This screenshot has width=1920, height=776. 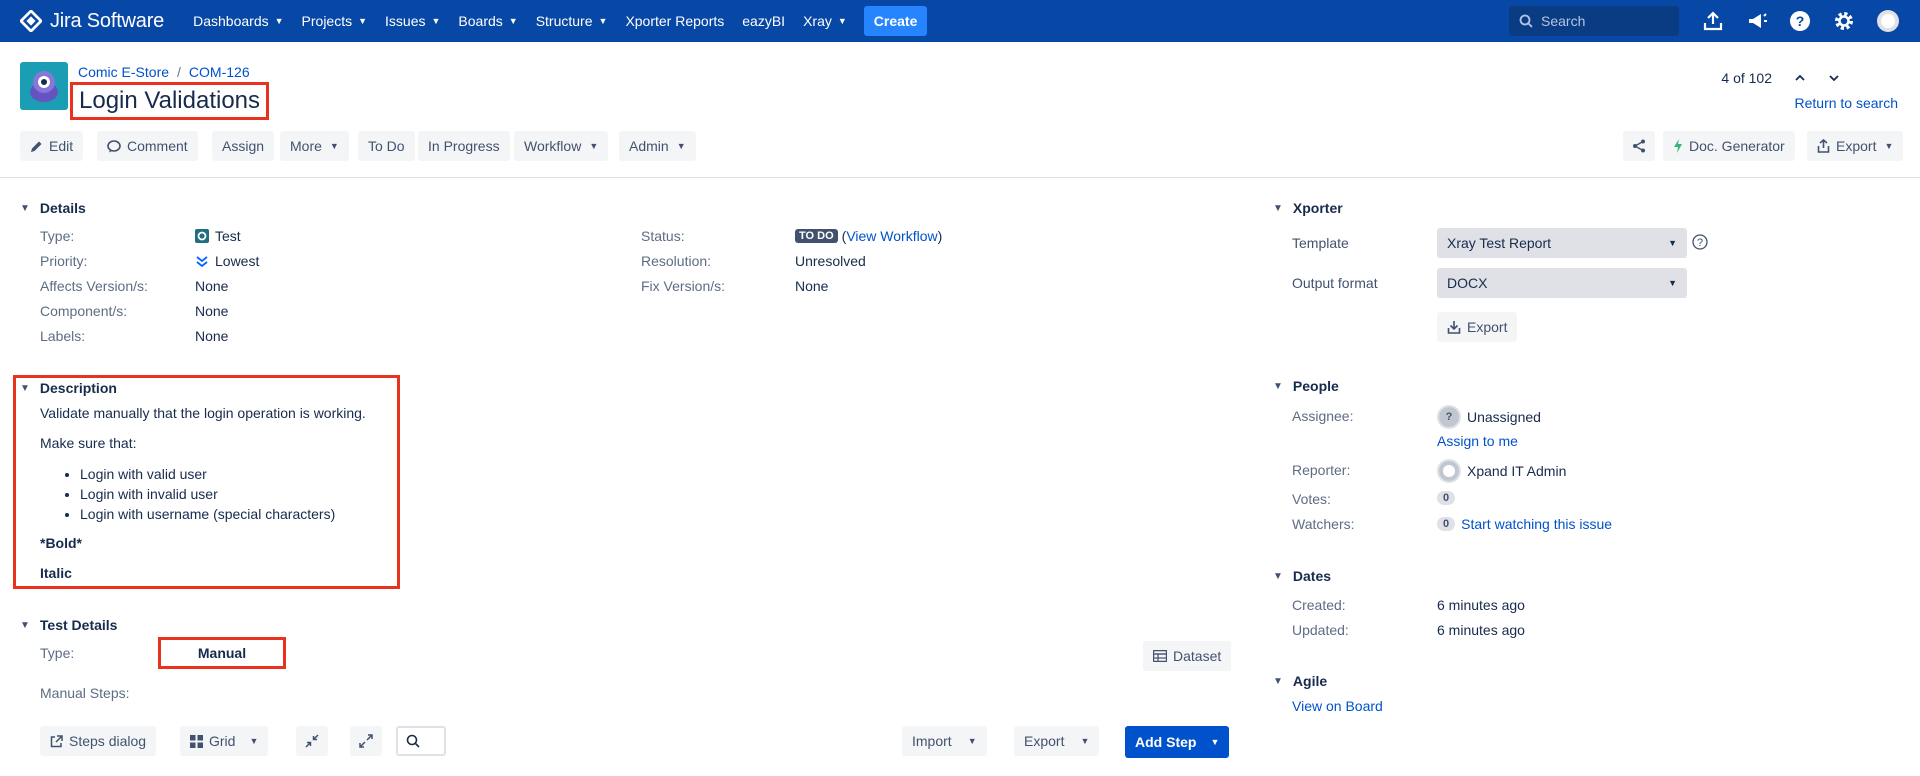 What do you see at coordinates (1757, 21) in the screenshot?
I see `megaphone-icon` at bounding box center [1757, 21].